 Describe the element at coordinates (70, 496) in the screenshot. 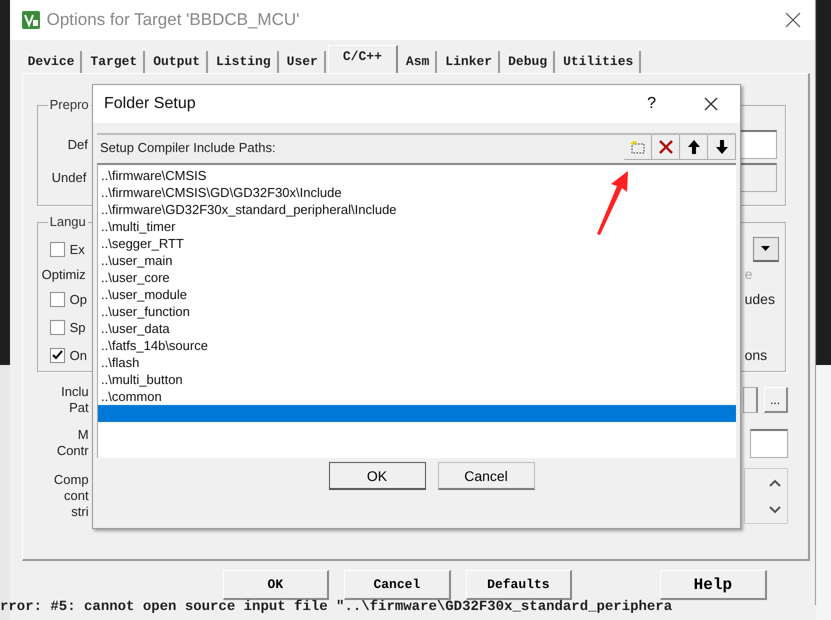

I see `field-label: Comp cont stri` at that location.